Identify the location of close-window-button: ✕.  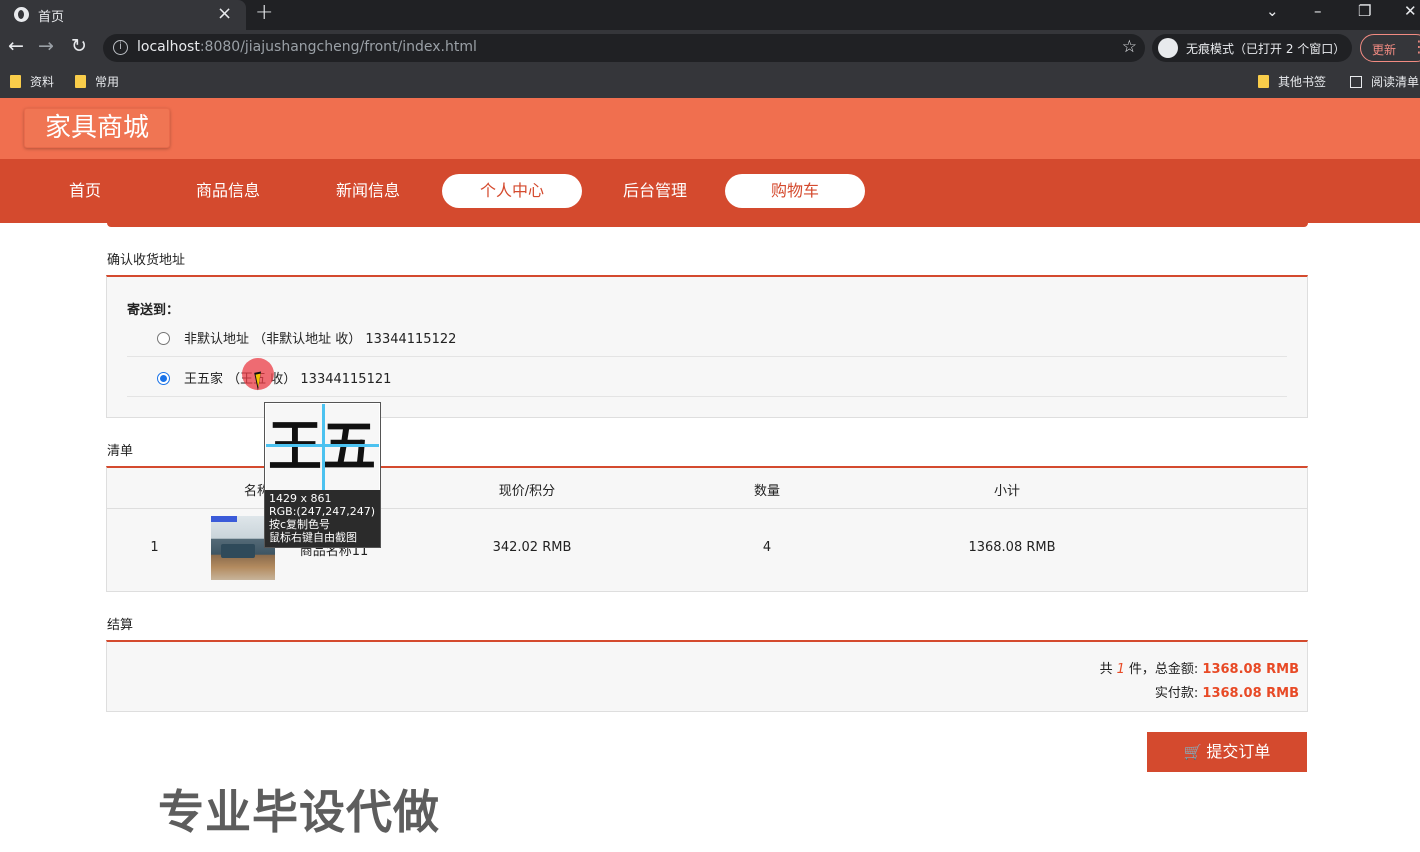
(1410, 11).